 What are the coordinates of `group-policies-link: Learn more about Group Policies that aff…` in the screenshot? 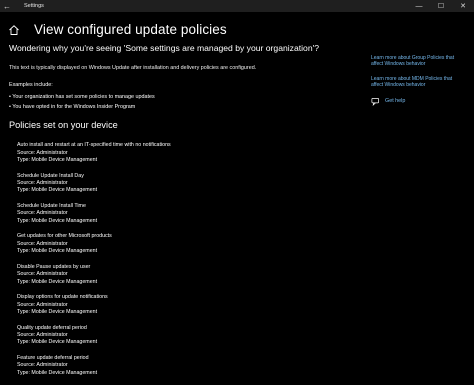 It's located at (421, 61).